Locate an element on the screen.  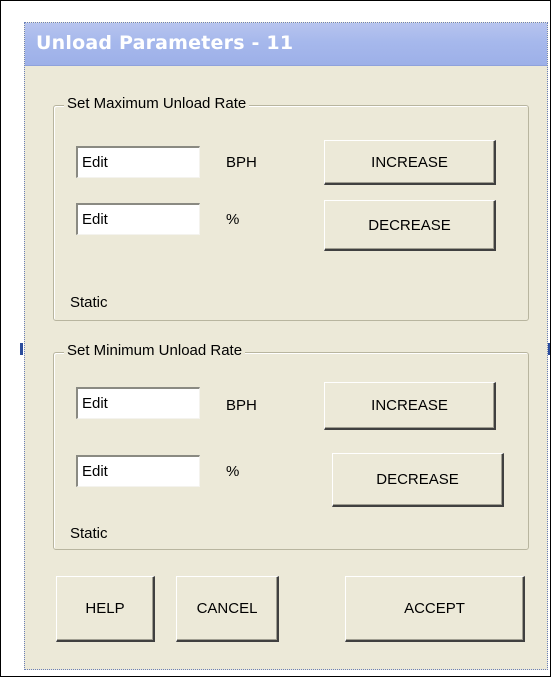
max-percent-field: Edit is located at coordinates (138, 219).